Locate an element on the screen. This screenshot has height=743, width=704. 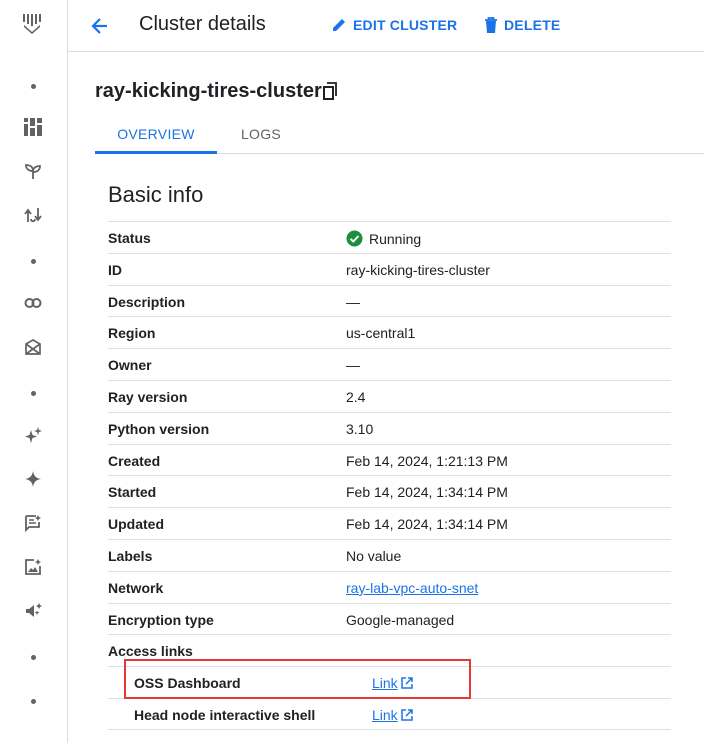
info-value: No value is located at coordinates (374, 555).